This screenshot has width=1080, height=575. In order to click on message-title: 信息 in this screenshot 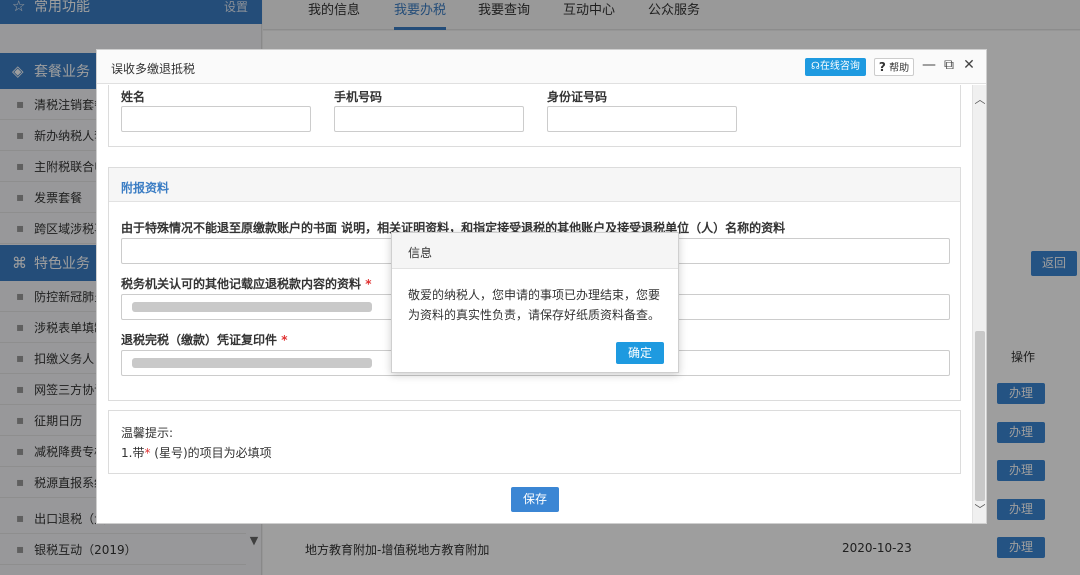, I will do `click(420, 253)`.